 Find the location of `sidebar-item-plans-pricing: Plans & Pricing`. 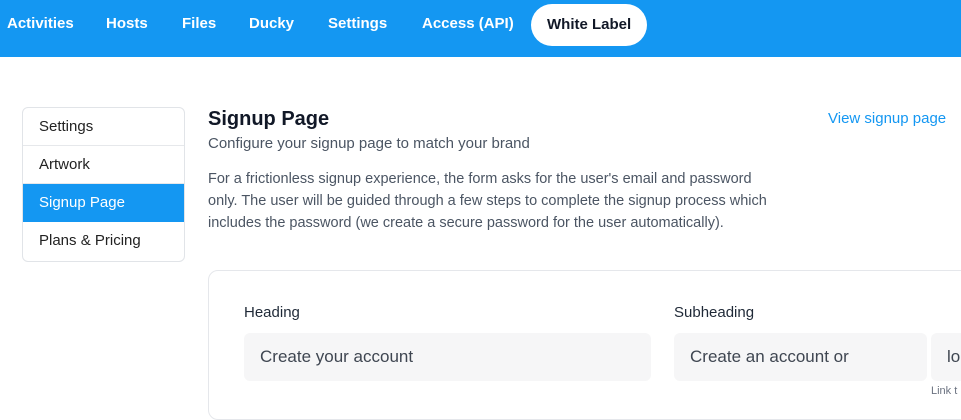

sidebar-item-plans-pricing: Plans & Pricing is located at coordinates (103, 241).